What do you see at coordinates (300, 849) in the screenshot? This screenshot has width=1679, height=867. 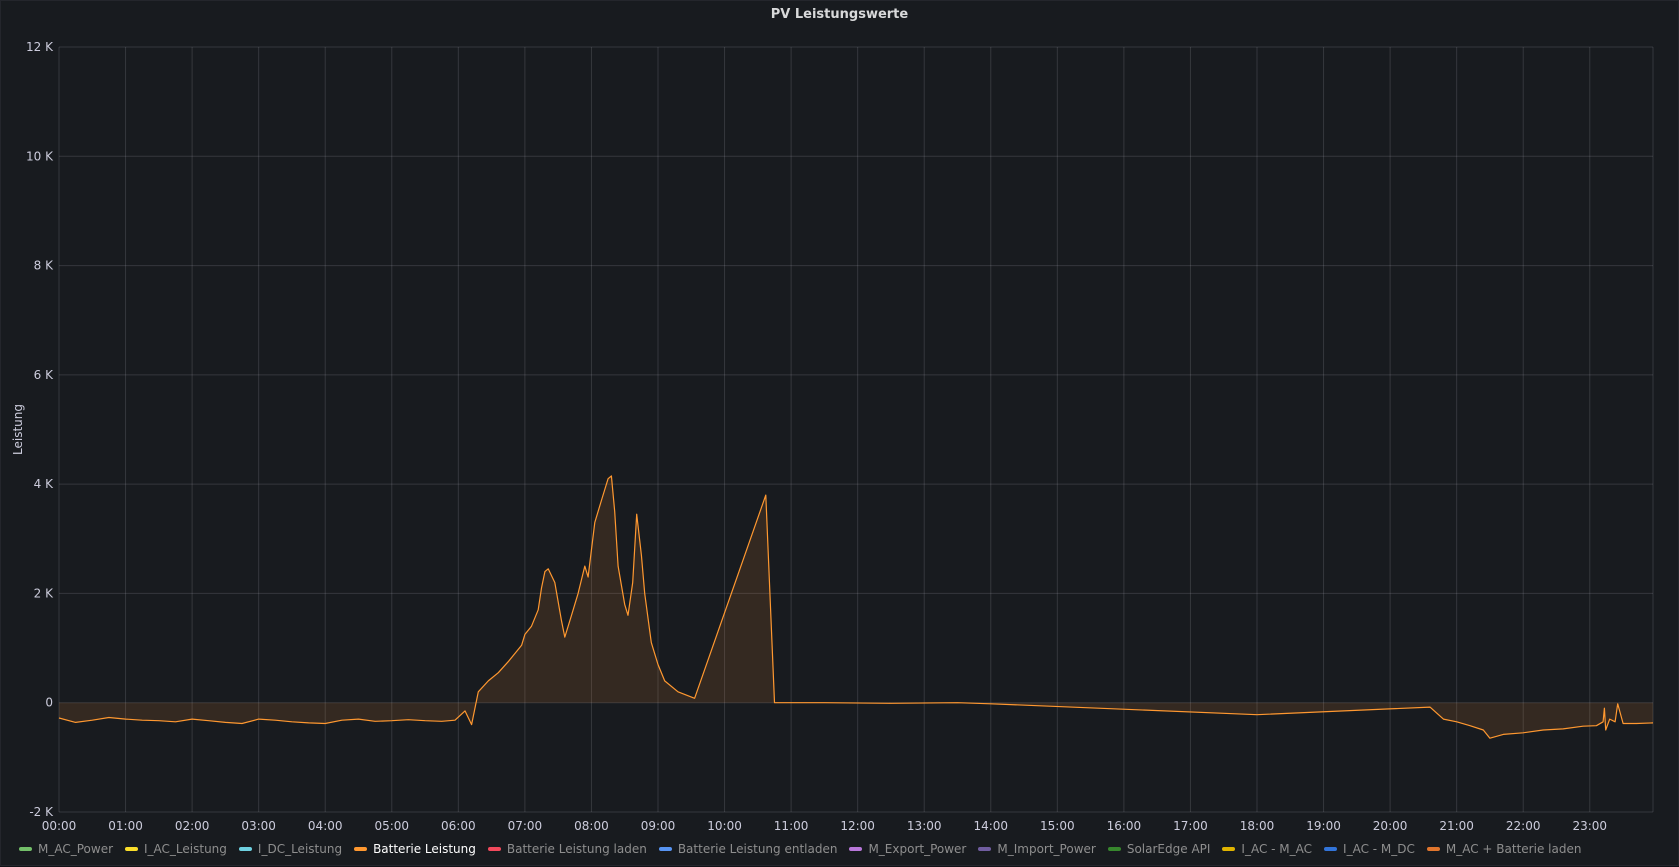 I see `legend-label: I_DC_Leistung` at bounding box center [300, 849].